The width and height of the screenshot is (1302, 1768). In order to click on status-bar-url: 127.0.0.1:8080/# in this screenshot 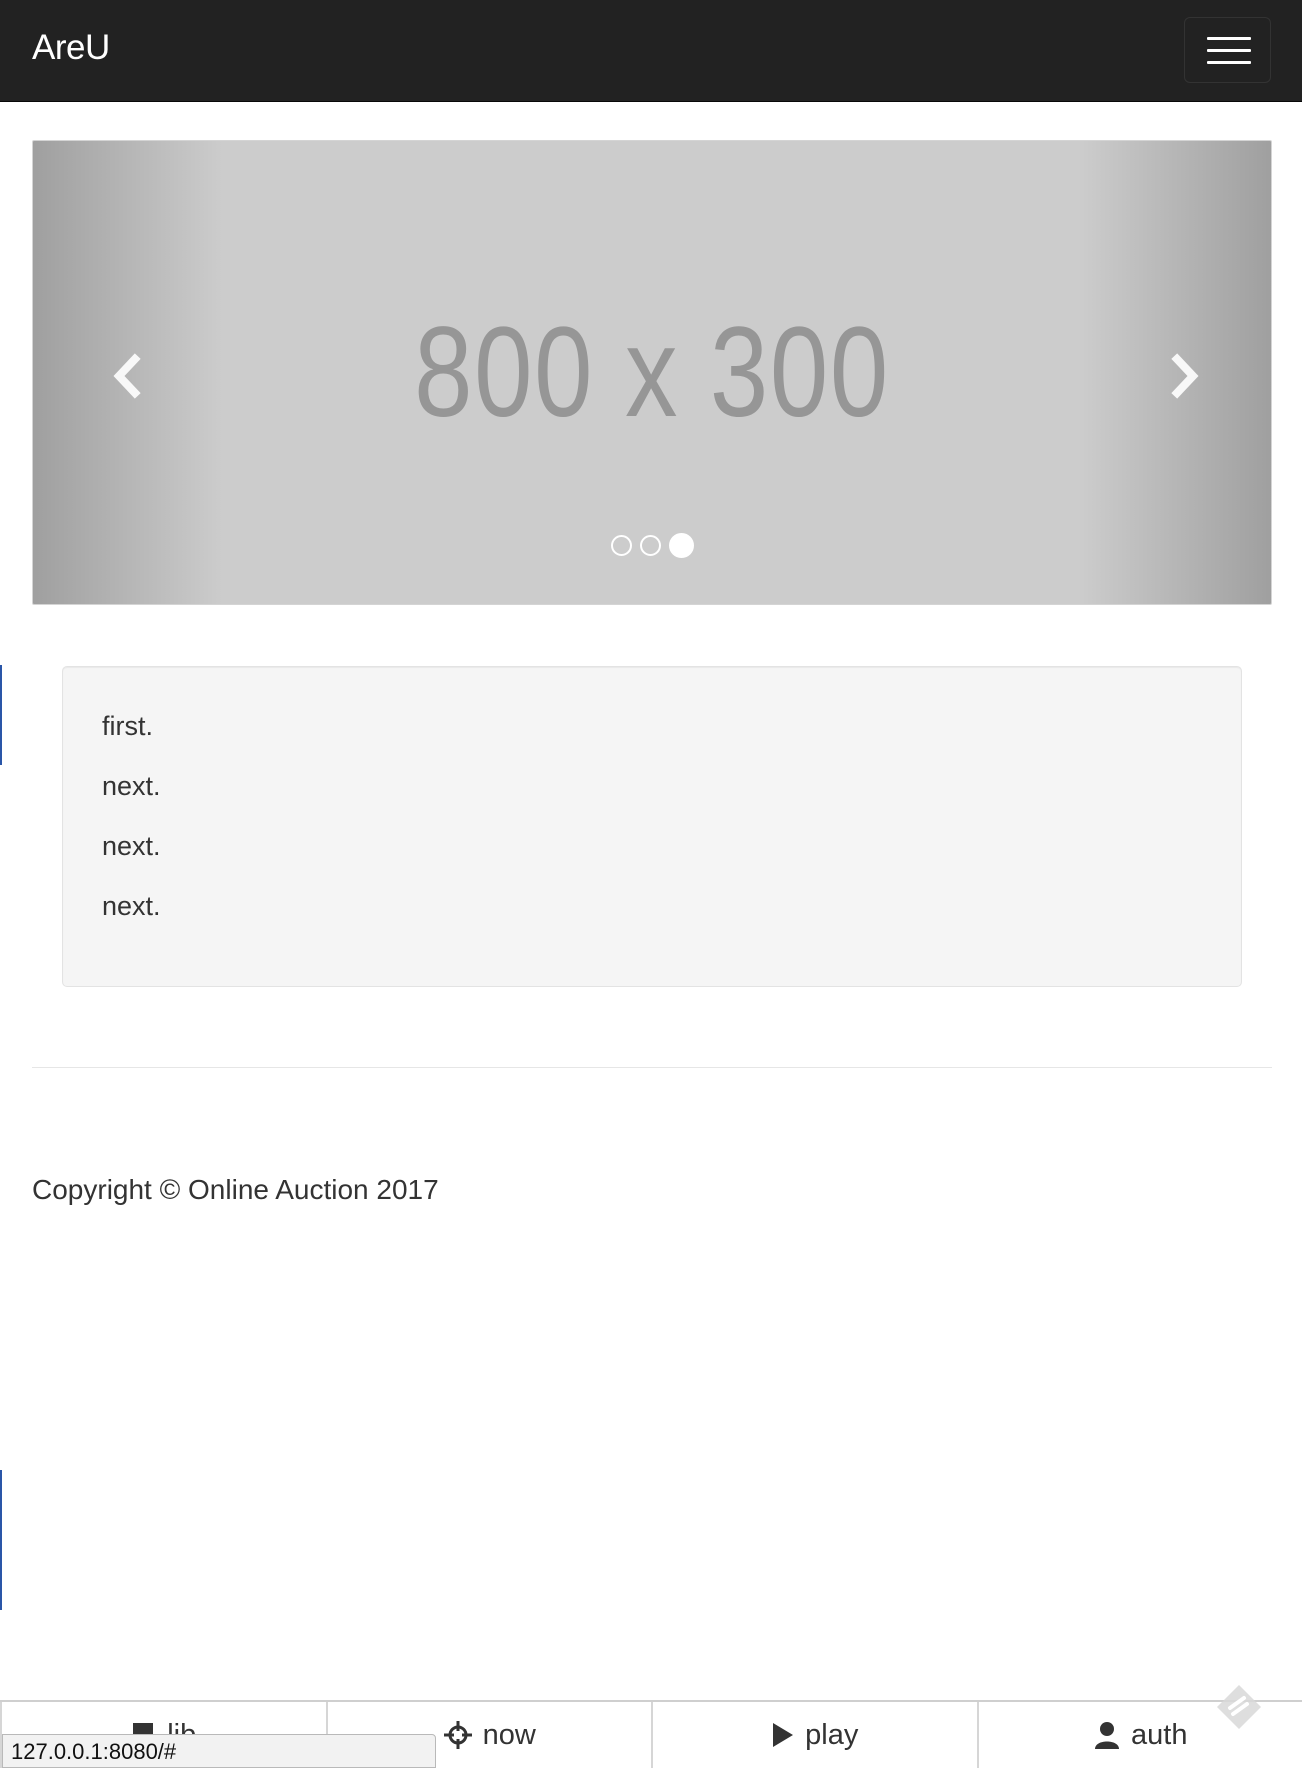, I will do `click(219, 1751)`.